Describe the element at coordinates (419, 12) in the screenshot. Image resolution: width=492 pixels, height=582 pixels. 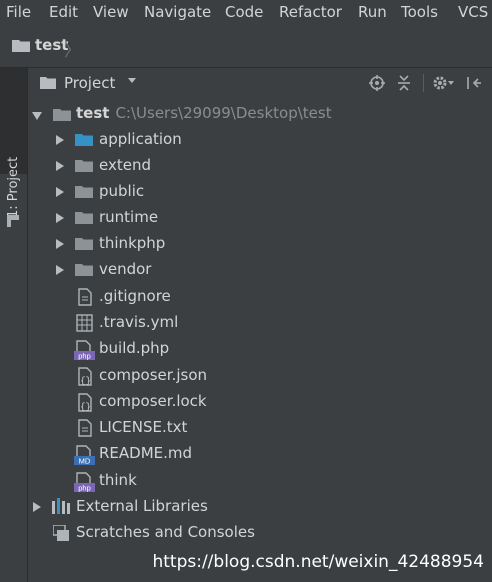
I see `menu-tools: Tools` at that location.